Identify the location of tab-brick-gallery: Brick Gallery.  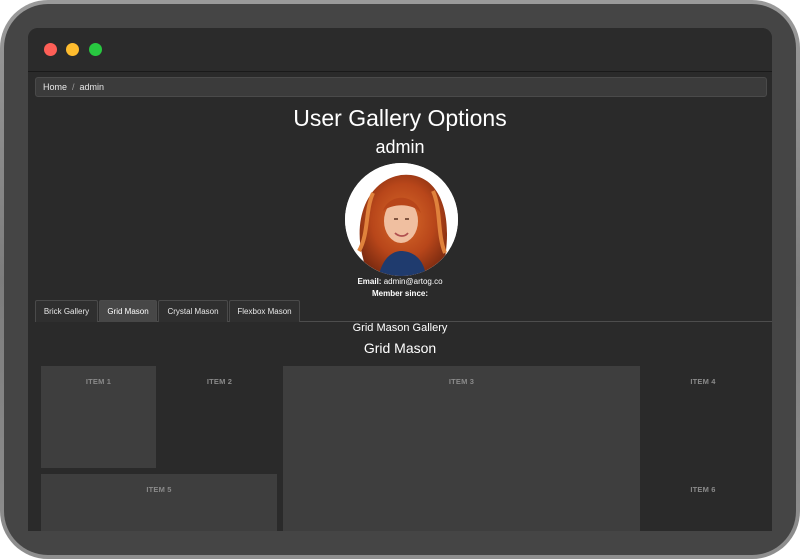
(66, 311).